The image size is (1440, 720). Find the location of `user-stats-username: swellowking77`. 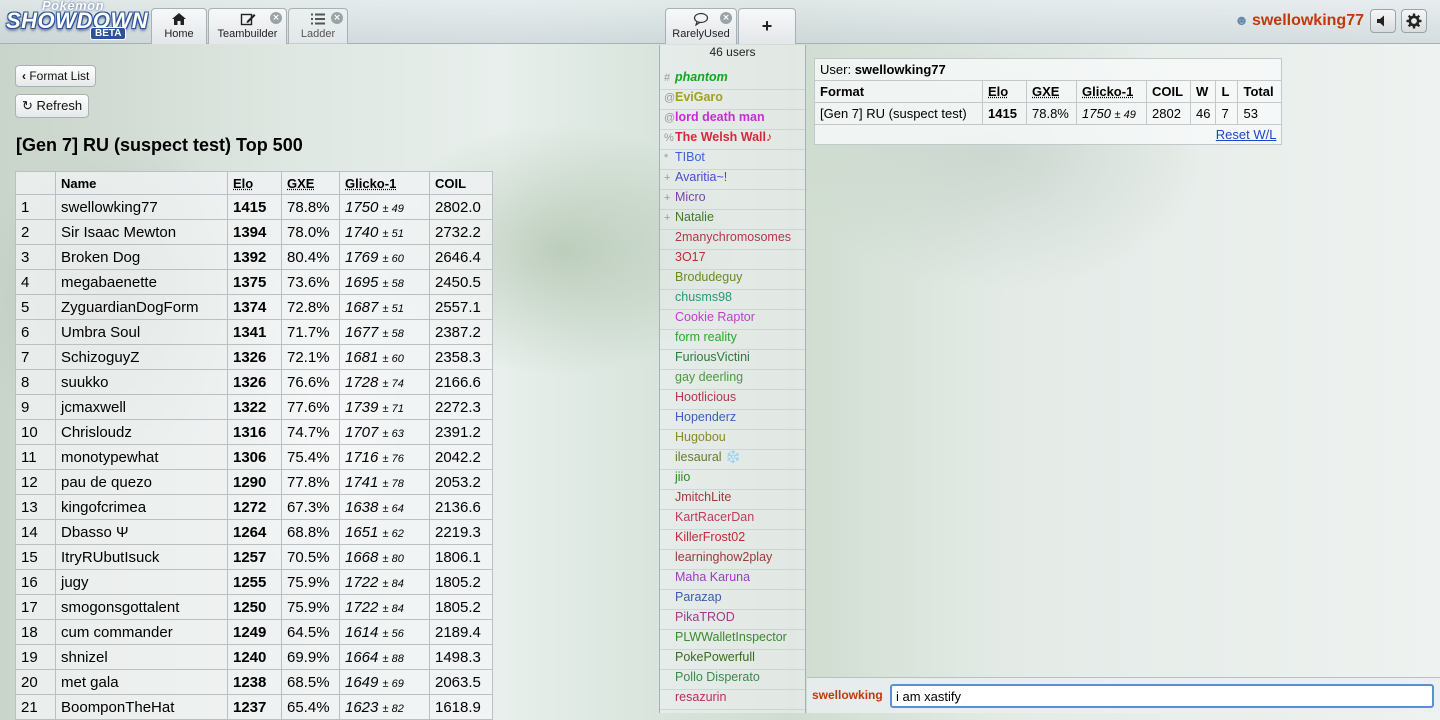

user-stats-username: swellowking77 is located at coordinates (900, 69).